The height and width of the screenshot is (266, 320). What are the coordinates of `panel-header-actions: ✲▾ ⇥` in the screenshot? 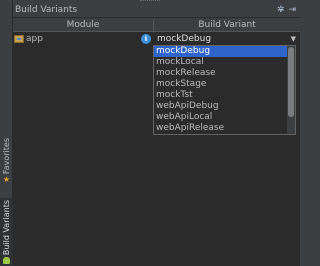 It's located at (286, 10).